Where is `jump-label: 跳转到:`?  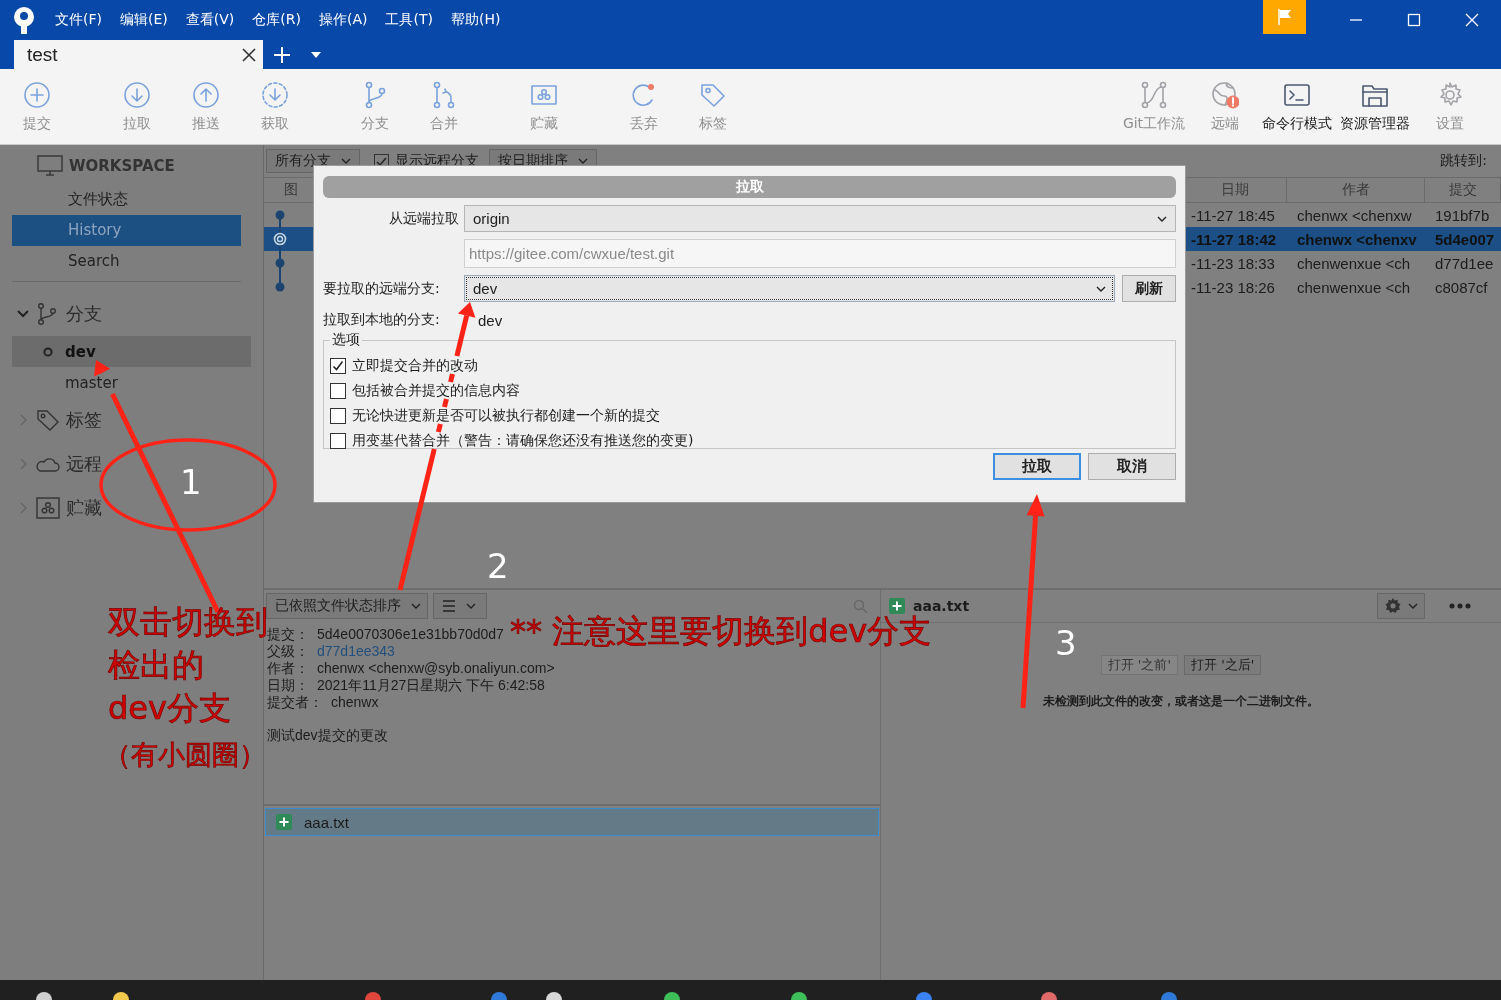
jump-label: 跳转到: is located at coordinates (1463, 161).